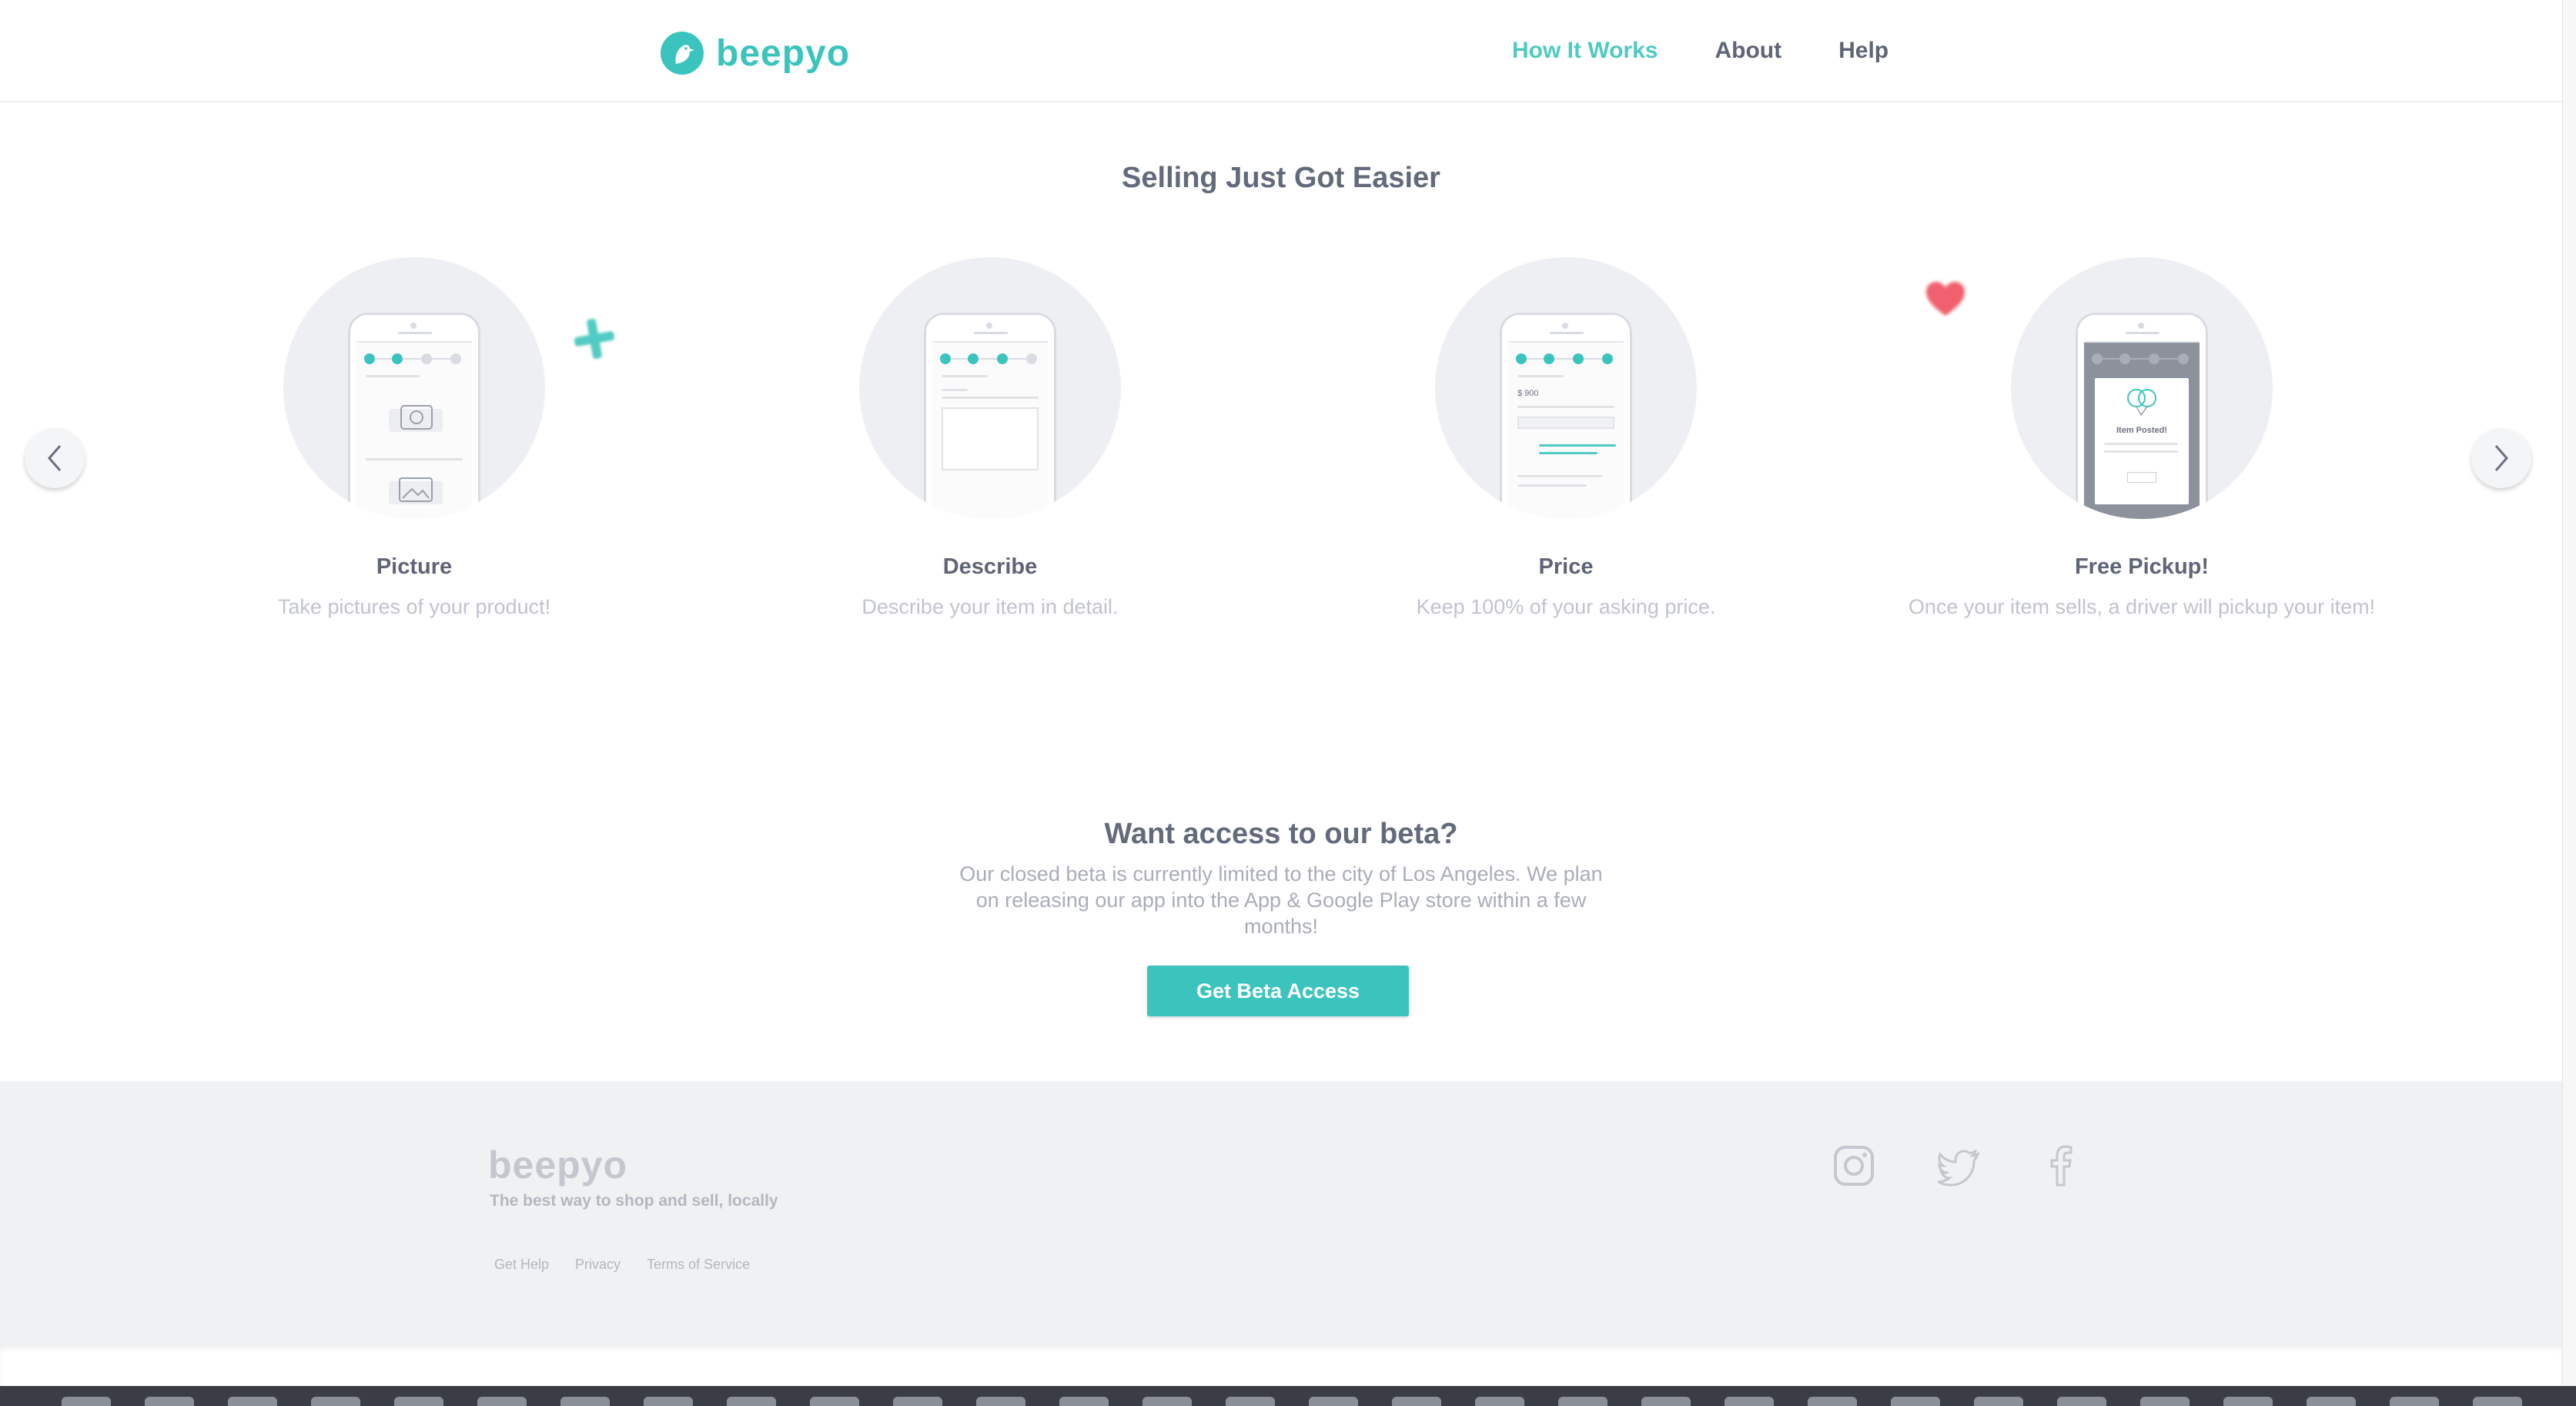  What do you see at coordinates (1281, 834) in the screenshot?
I see `beta-title: Want access to our beta?` at bounding box center [1281, 834].